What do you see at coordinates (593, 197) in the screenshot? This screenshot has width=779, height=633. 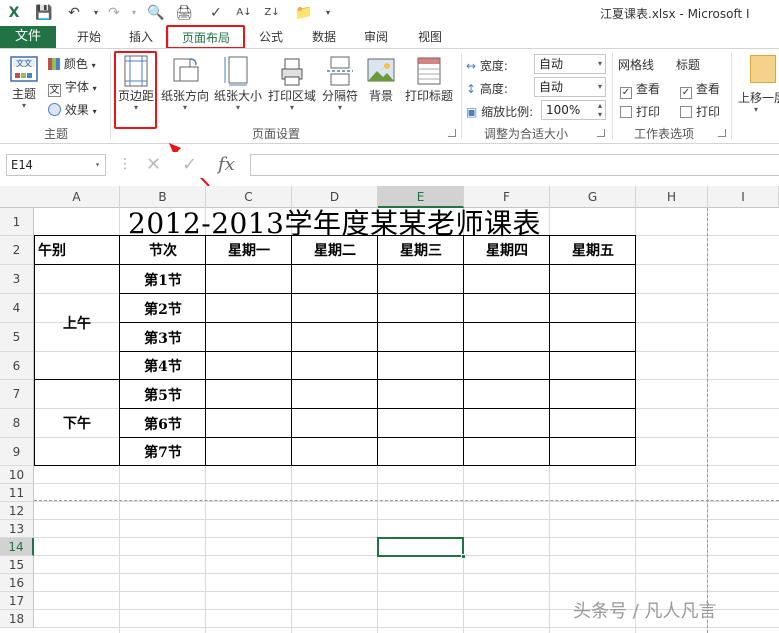 I see `column-header-g: G` at bounding box center [593, 197].